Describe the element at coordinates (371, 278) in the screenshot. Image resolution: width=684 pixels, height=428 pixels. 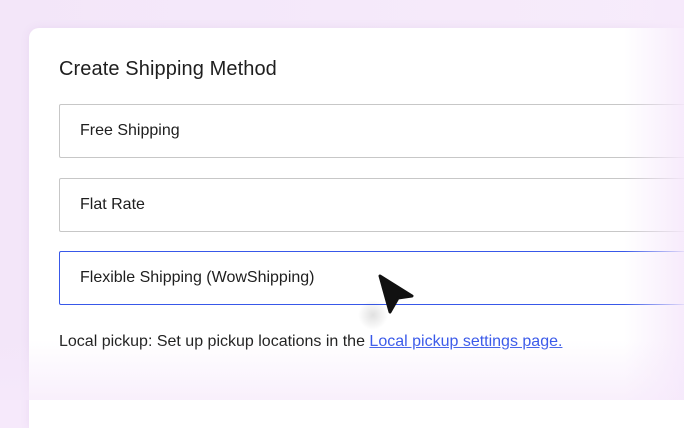
I see `shipping-option-flexible-shipping: Flexible Shipping (WowShipping)` at that location.